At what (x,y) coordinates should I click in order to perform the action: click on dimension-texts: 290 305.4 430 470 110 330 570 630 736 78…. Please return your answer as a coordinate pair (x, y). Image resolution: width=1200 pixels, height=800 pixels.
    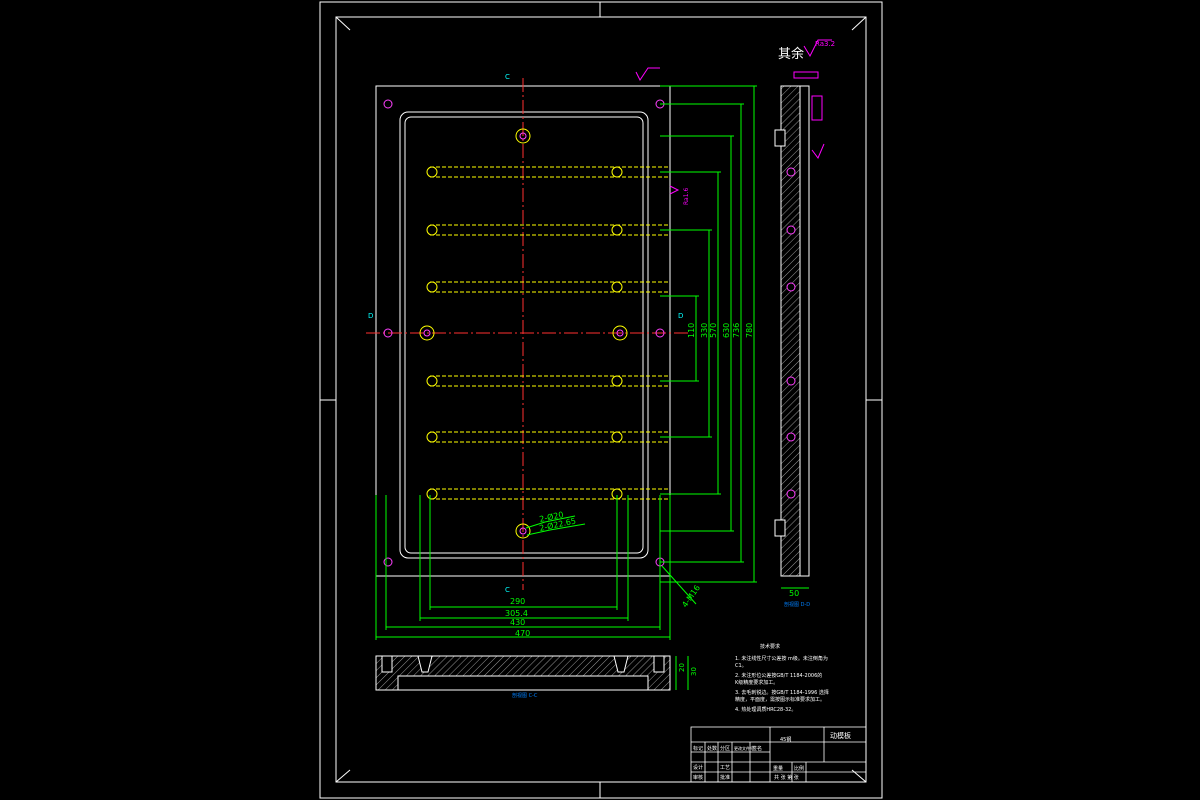
    Looking at the image, I should click on (629, 480).